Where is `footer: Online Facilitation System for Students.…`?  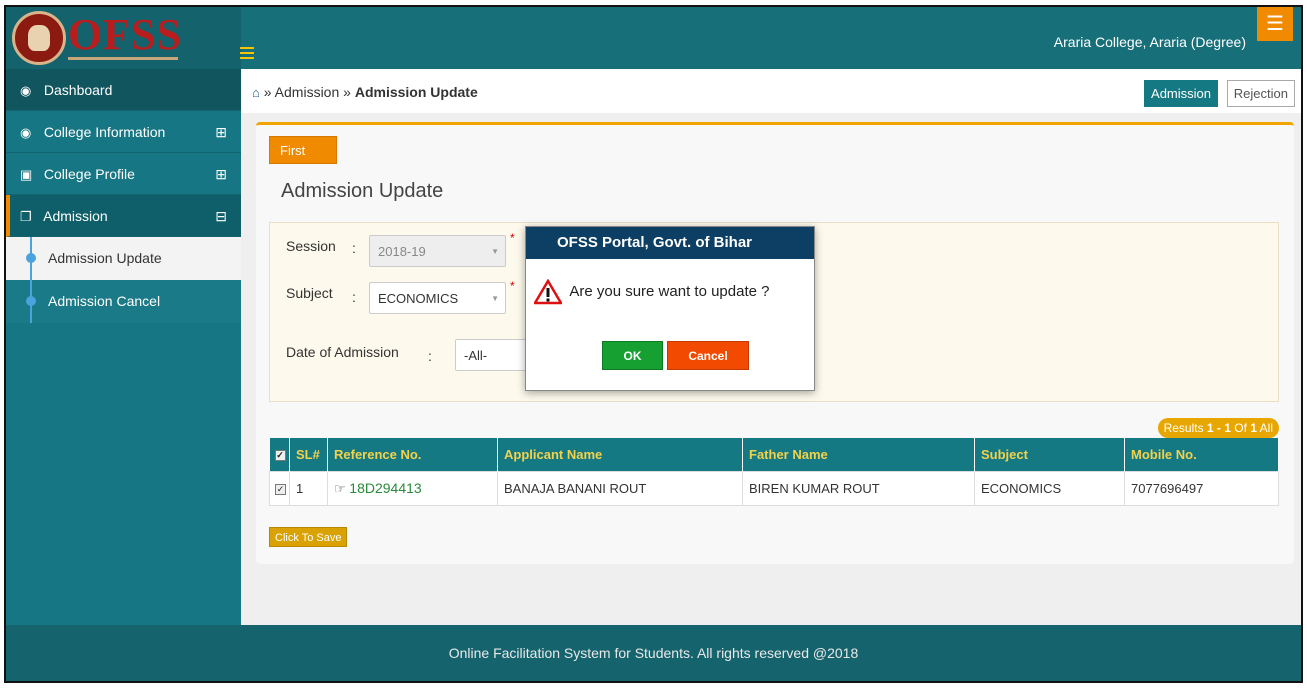 footer: Online Facilitation System for Students.… is located at coordinates (653, 653).